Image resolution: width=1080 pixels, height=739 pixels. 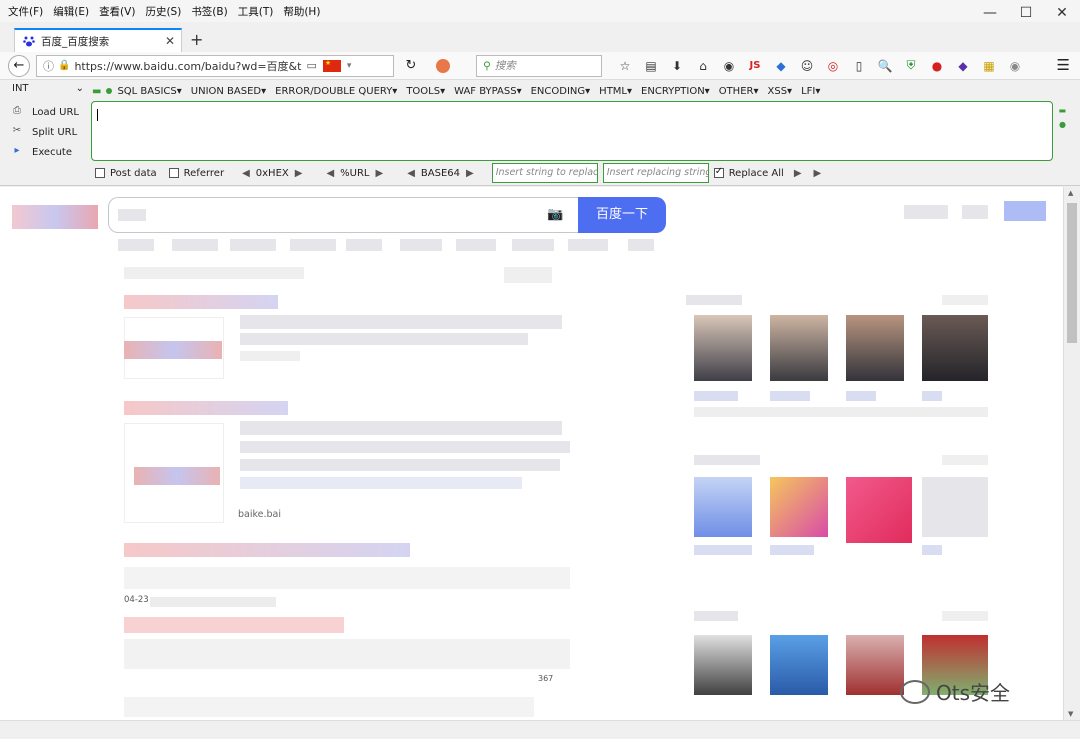 What do you see at coordinates (71, 11) in the screenshot?
I see `menu-edit: 编辑(E)` at bounding box center [71, 11].